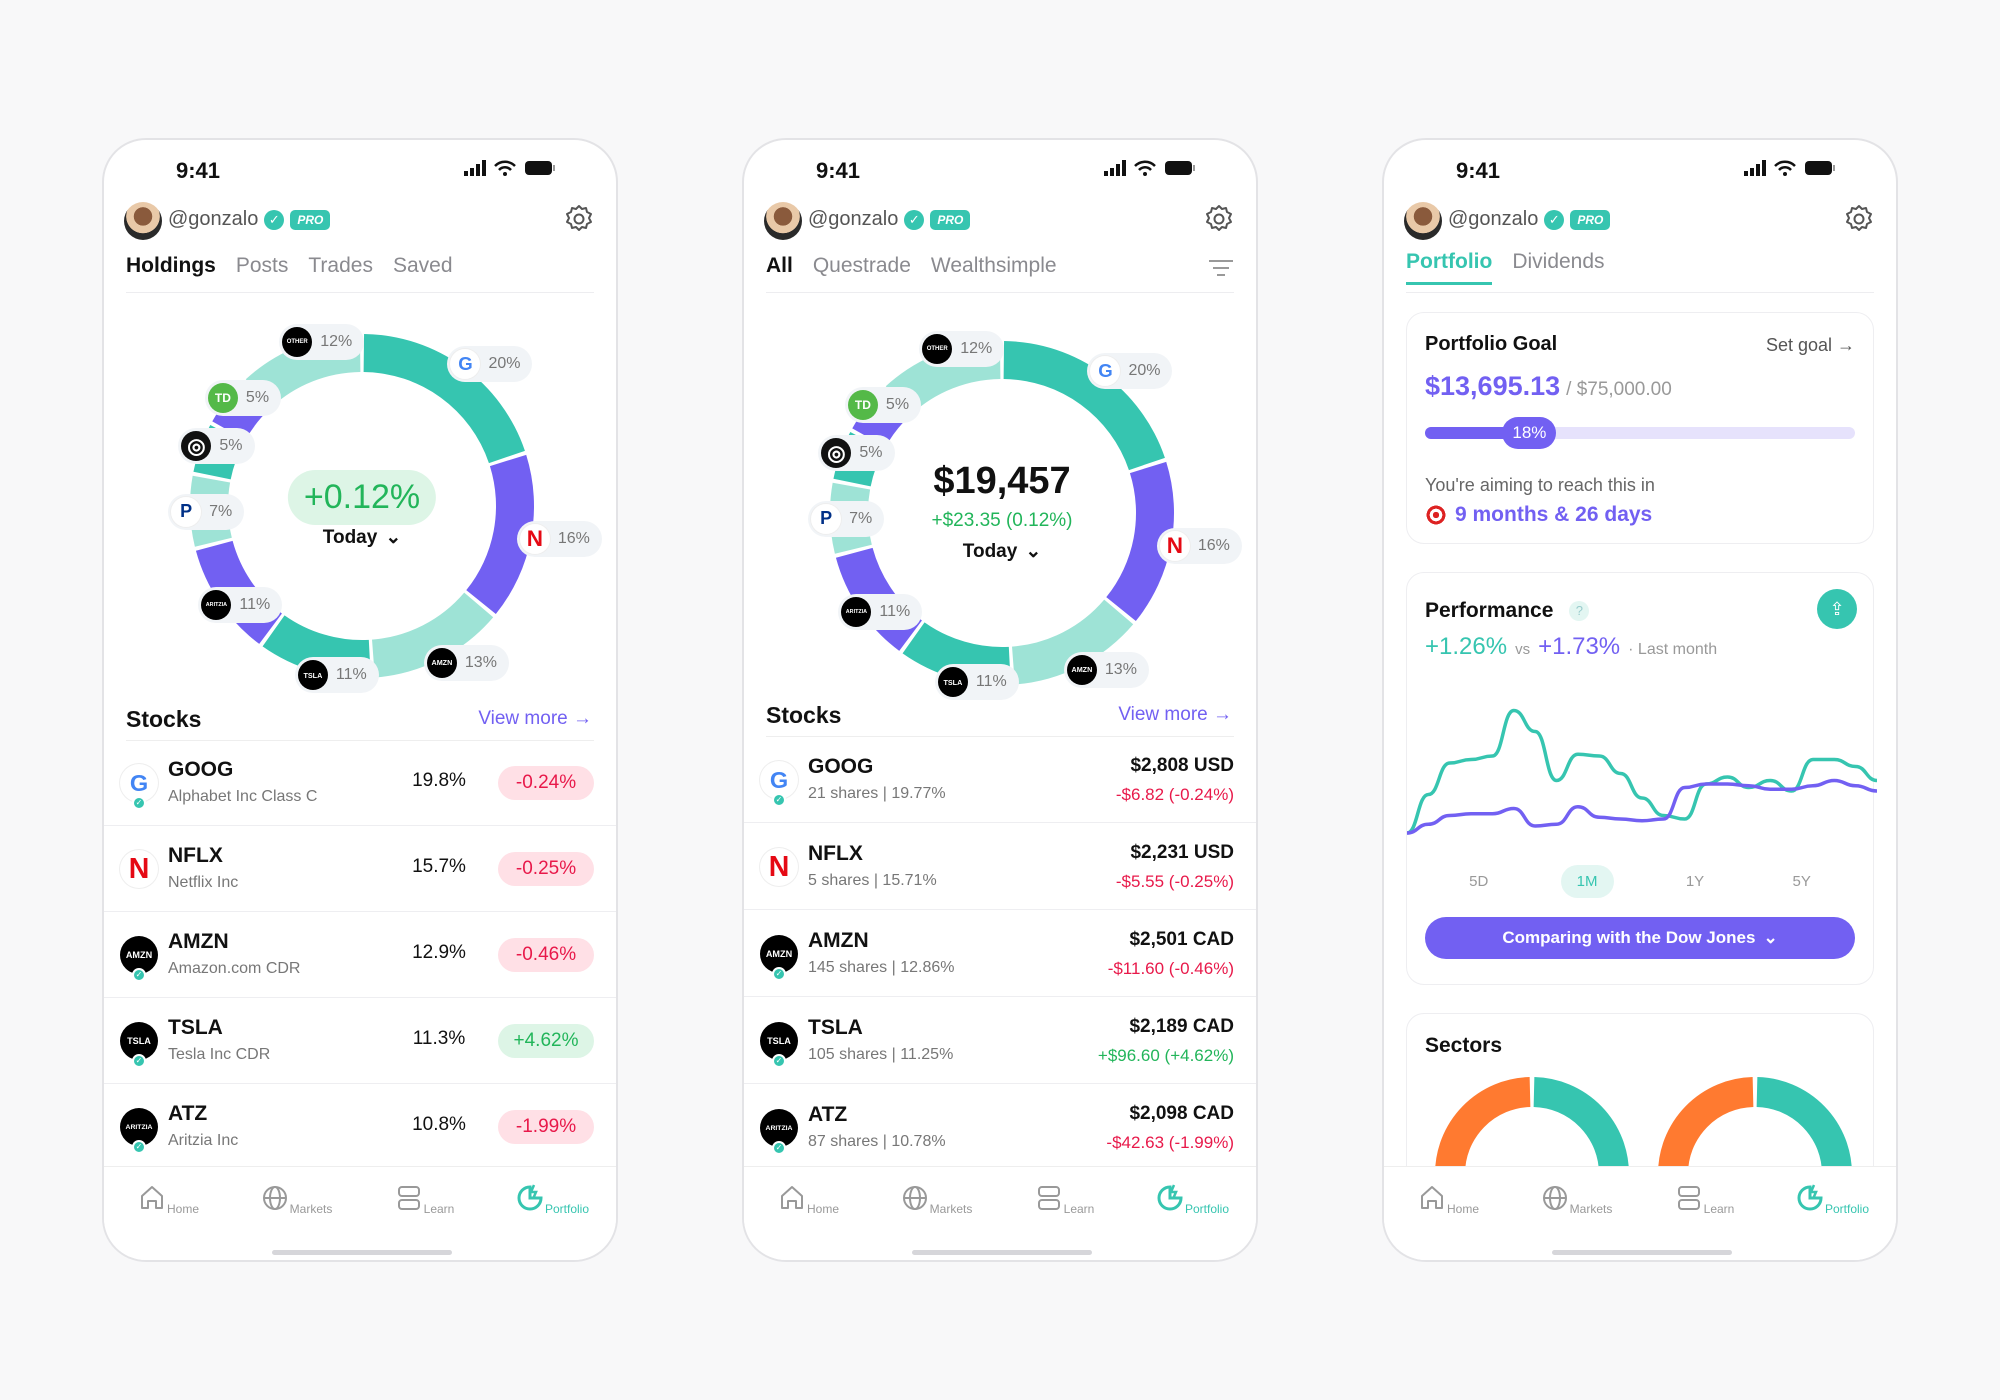 This screenshot has width=2000, height=1400. Describe the element at coordinates (480, 662) in the screenshot. I see `allocation-pct: 13%` at that location.